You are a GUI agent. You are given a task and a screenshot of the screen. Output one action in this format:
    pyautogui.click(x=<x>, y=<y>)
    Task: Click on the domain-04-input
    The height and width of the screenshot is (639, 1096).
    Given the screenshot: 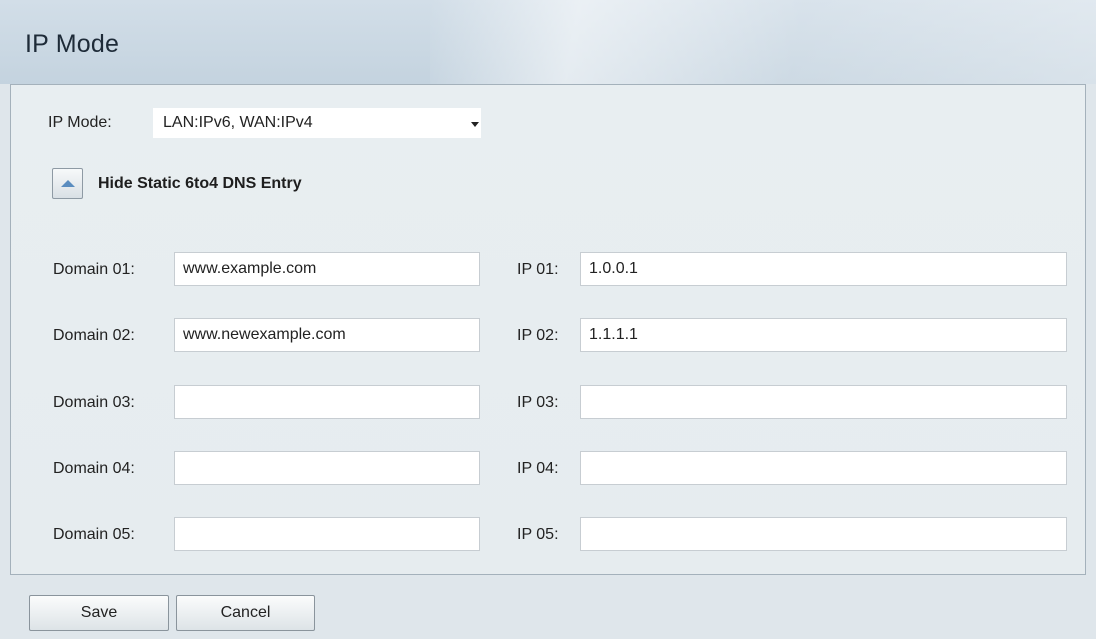 What is the action you would take?
    pyautogui.click(x=327, y=468)
    